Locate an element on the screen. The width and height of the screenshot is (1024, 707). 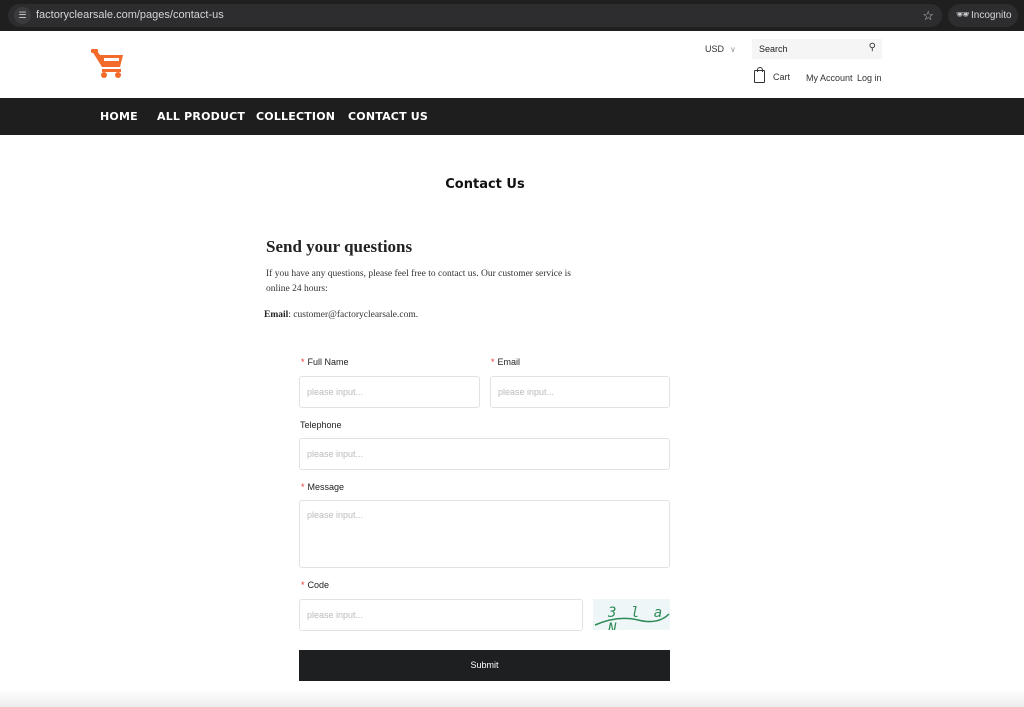
email-field-label: * Email is located at coordinates (505, 362).